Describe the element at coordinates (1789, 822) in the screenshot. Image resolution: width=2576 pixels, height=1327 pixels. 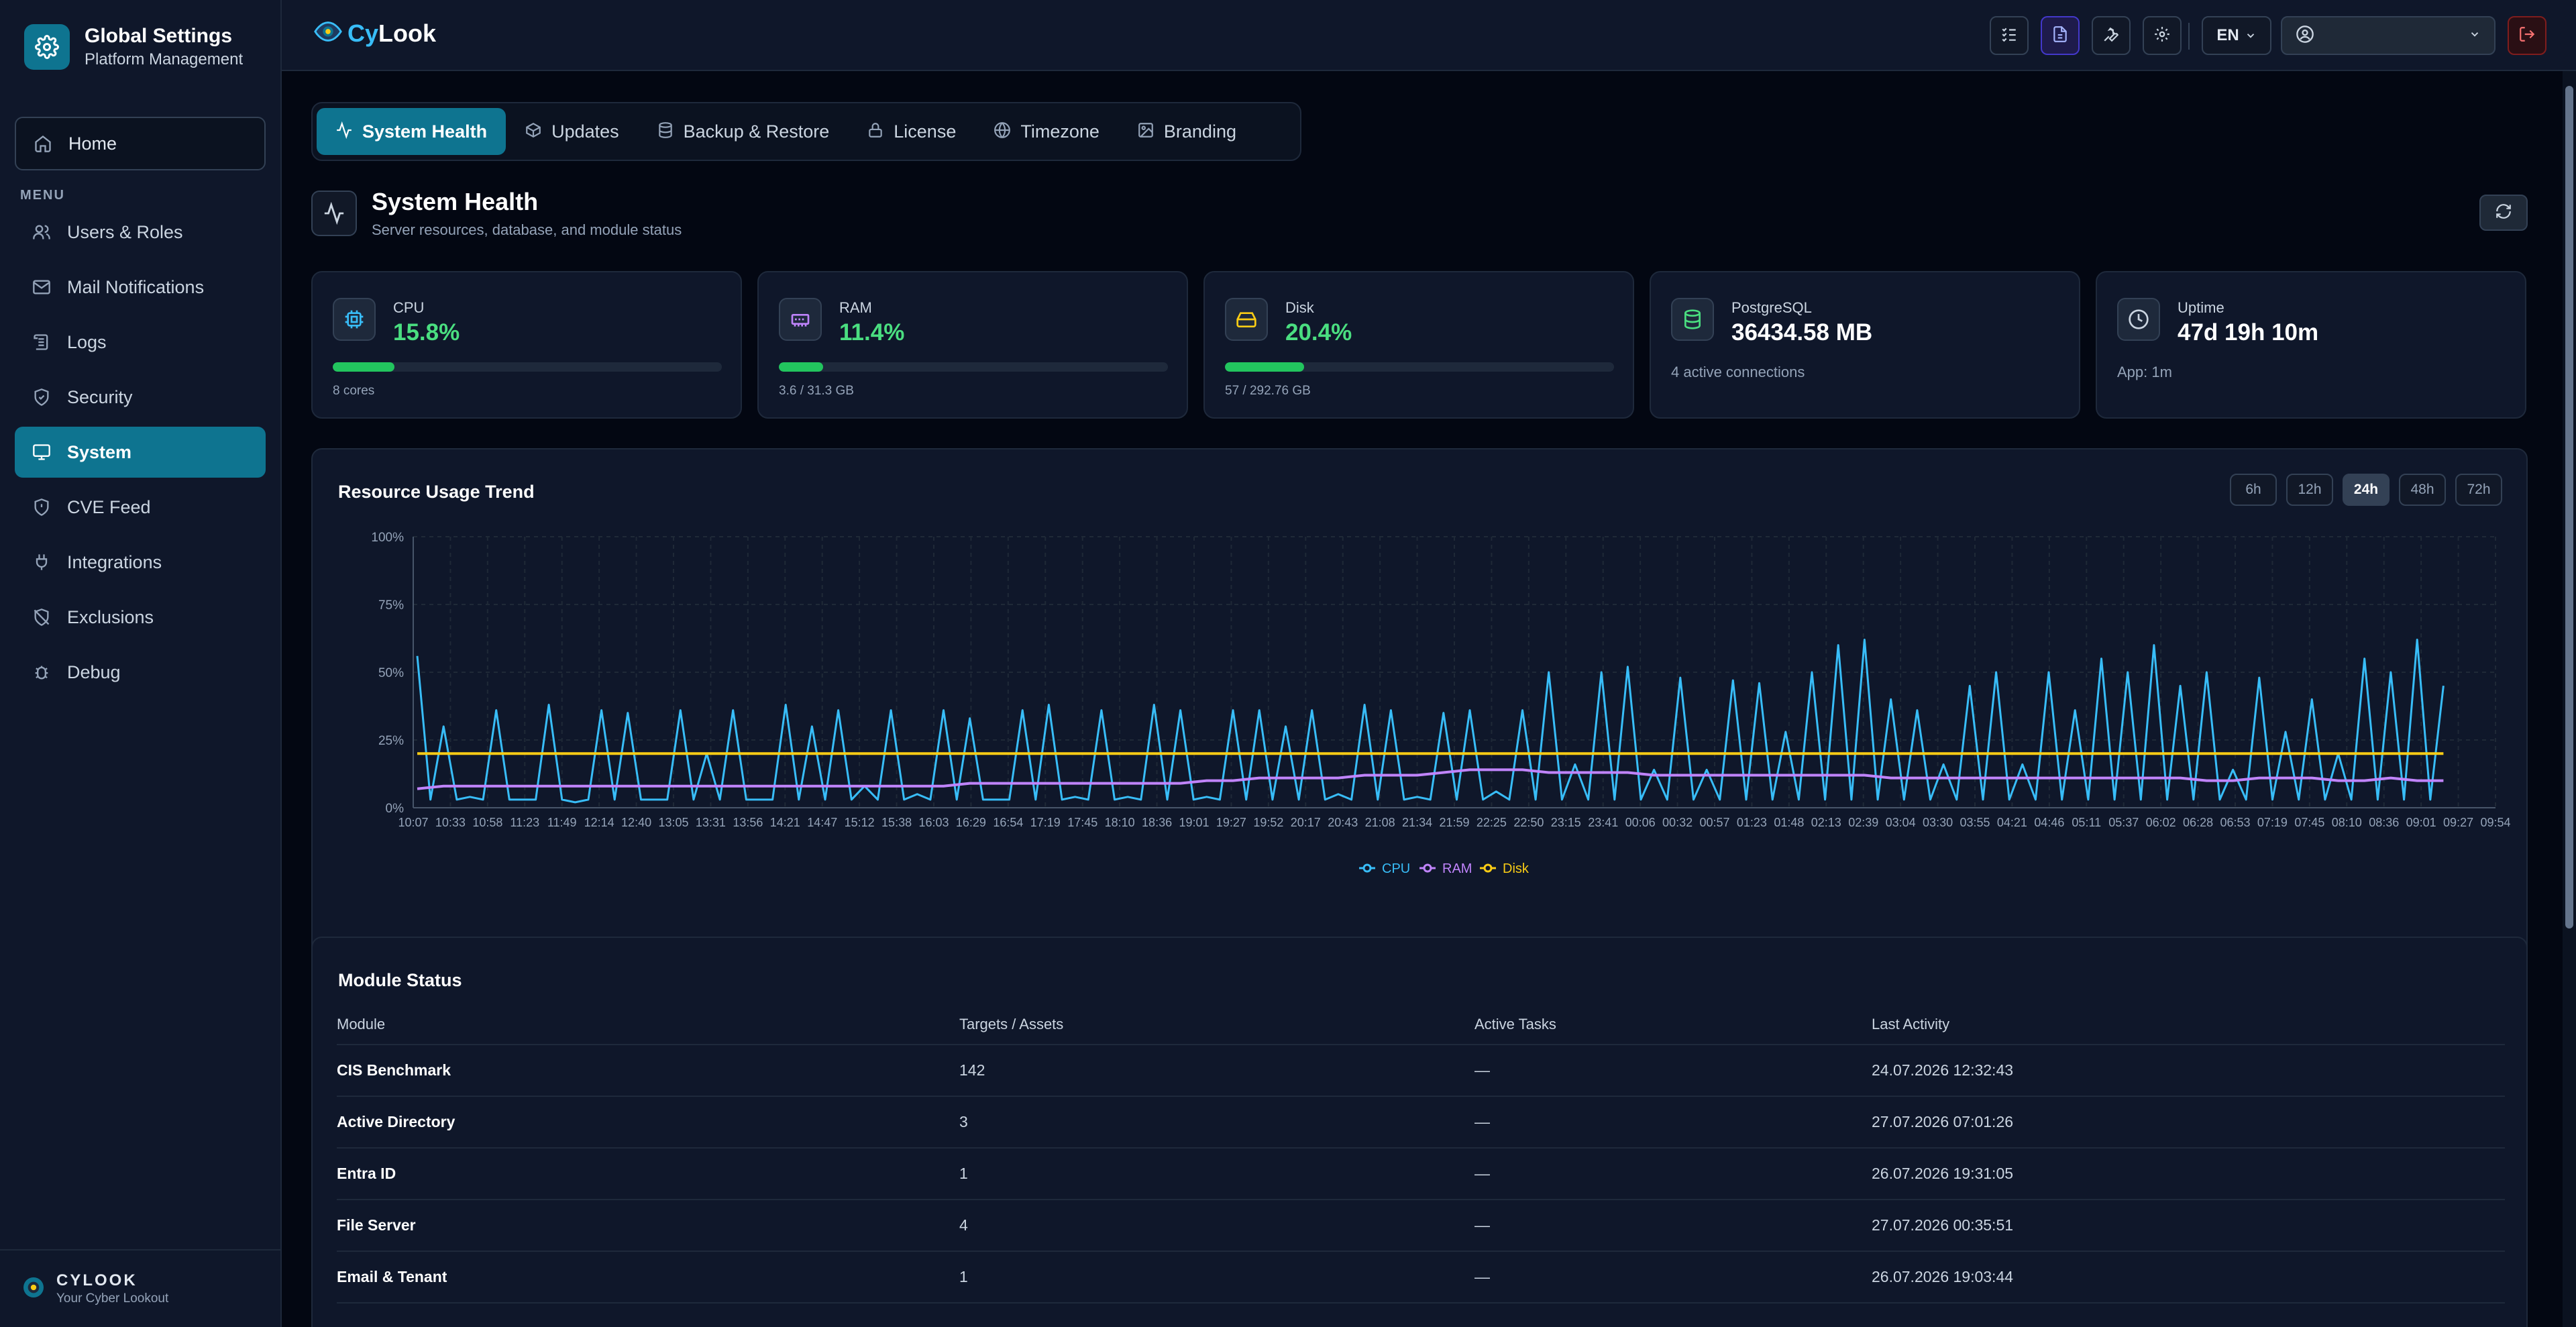
I see `x-tick-label: 01:48` at that location.